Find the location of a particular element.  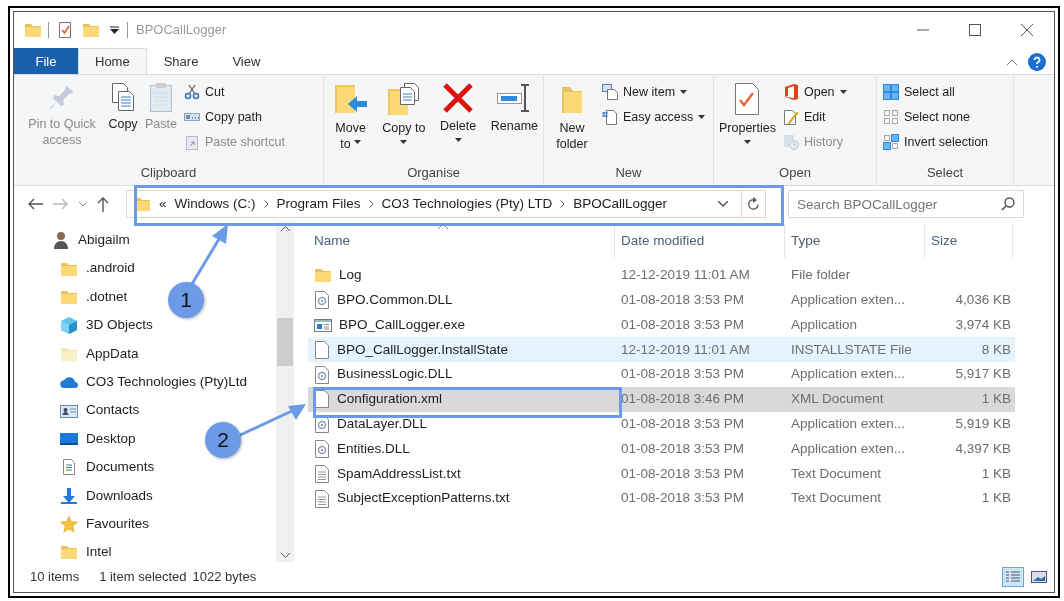

shortcut-icon is located at coordinates (192, 141).